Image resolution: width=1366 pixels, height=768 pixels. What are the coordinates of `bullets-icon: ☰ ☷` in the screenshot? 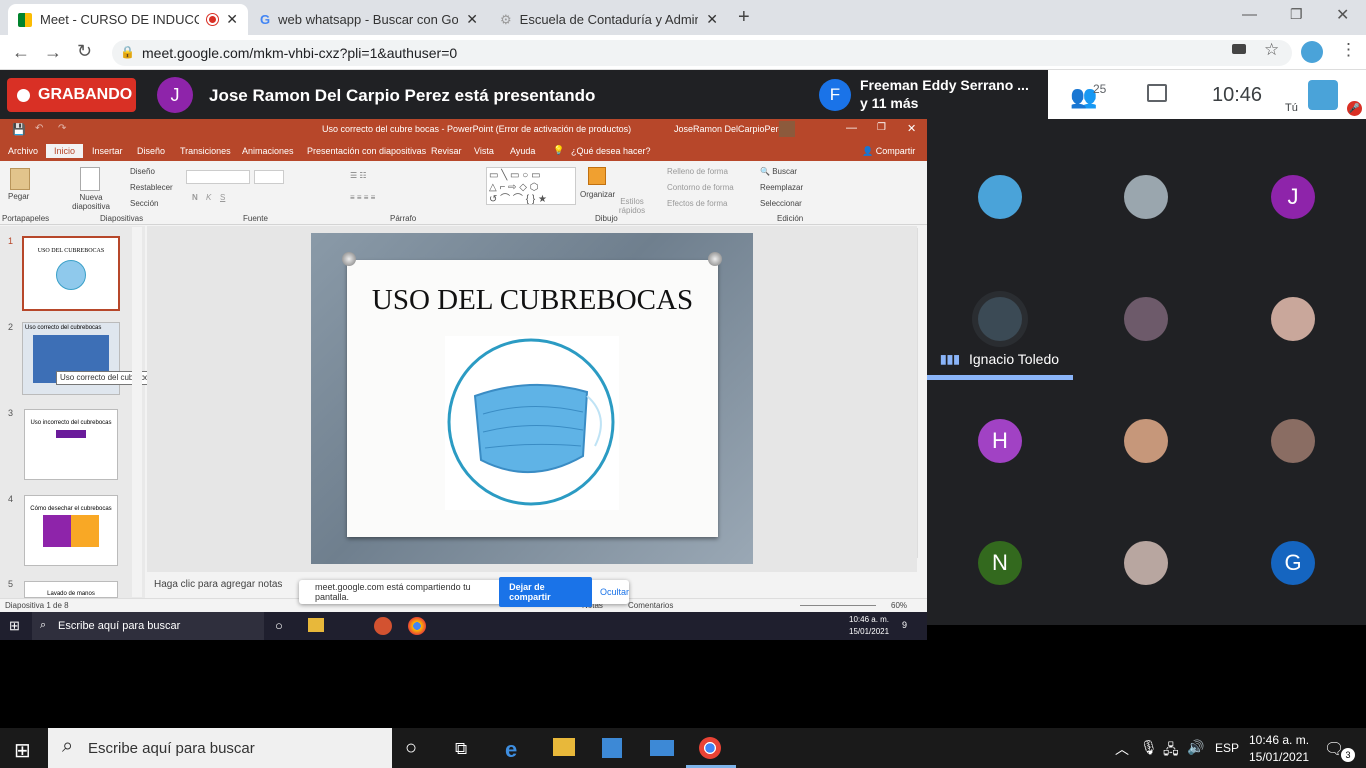 It's located at (358, 175).